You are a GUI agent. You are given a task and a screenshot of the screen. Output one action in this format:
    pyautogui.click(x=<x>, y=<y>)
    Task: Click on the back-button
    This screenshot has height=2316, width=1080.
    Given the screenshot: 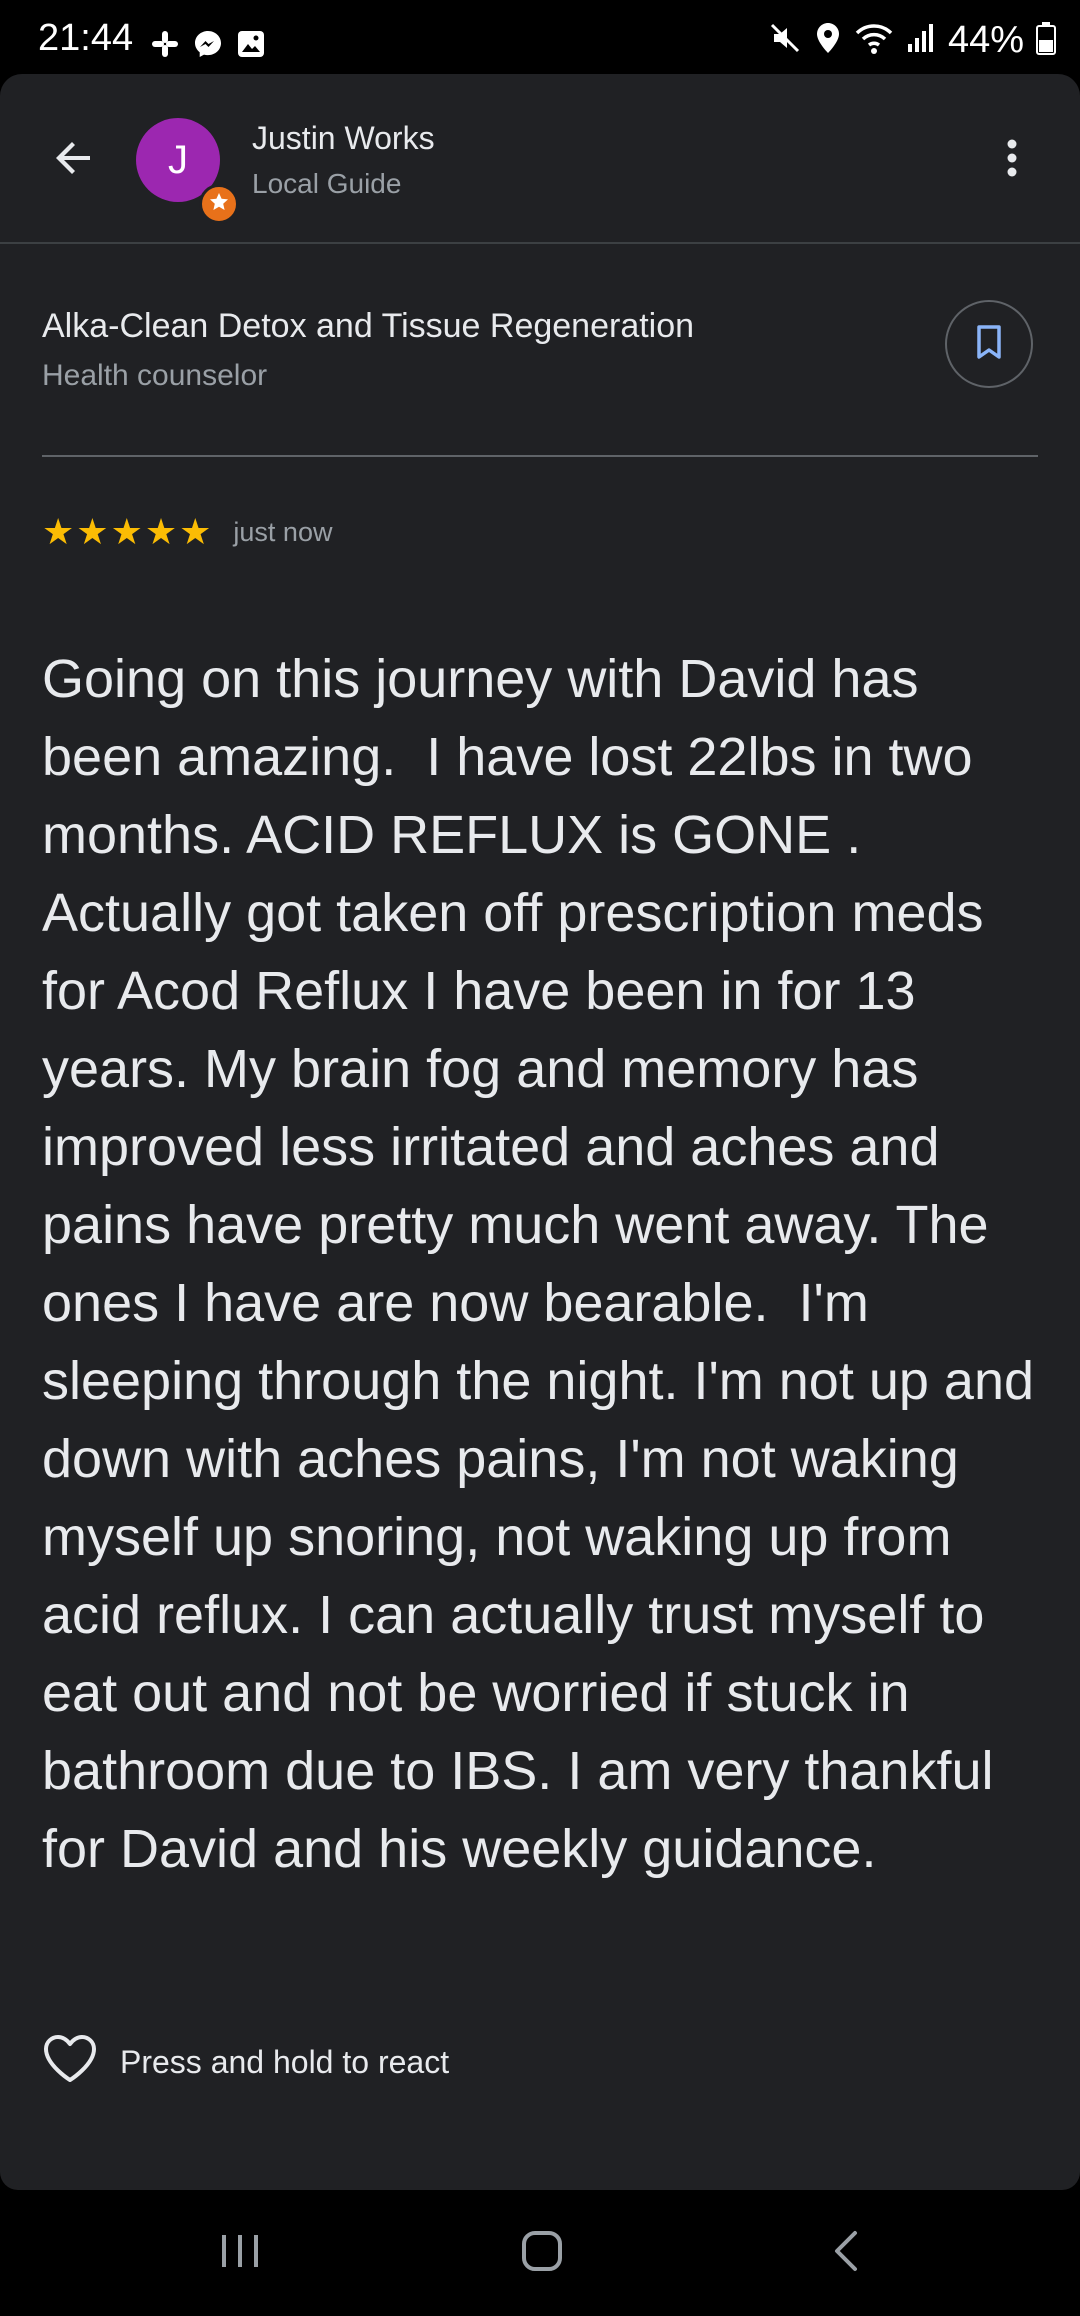 What is the action you would take?
    pyautogui.click(x=74, y=160)
    